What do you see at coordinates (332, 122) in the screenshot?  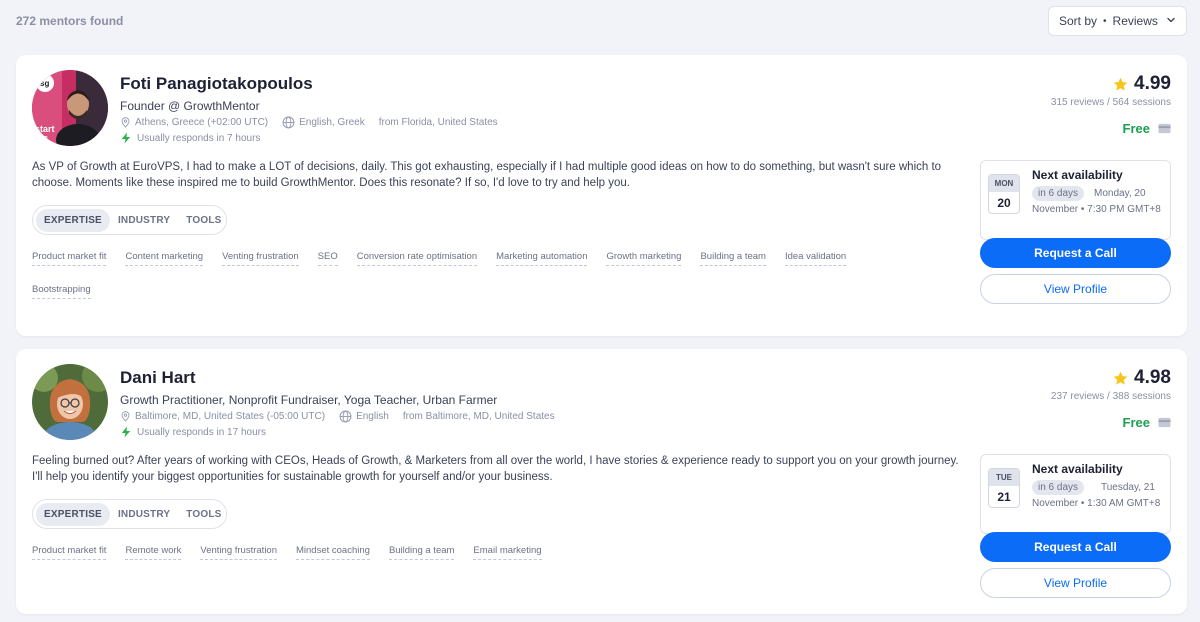 I see `mentor-languages: English, Greek` at bounding box center [332, 122].